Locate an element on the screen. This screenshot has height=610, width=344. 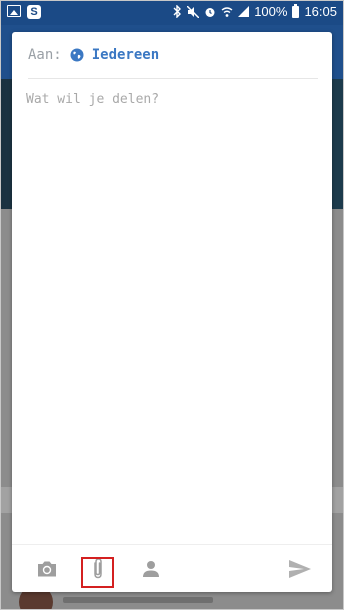
send-button is located at coordinates (300, 569).